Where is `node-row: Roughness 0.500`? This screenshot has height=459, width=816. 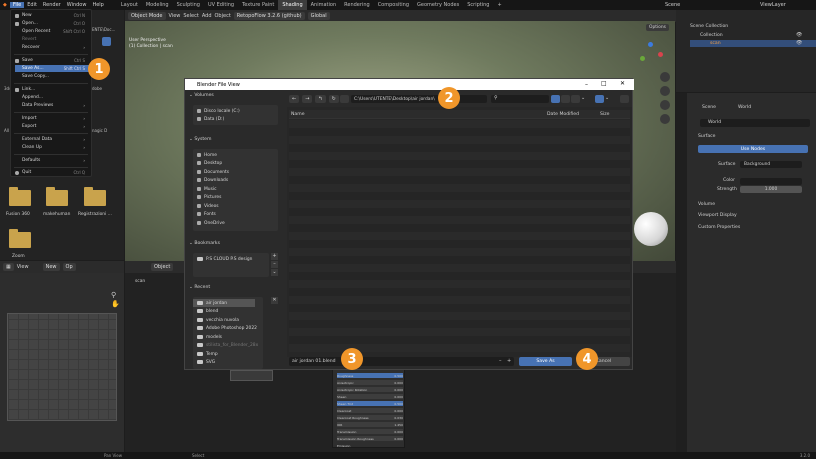
node-row: Roughness 0.500 is located at coordinates (370, 375).